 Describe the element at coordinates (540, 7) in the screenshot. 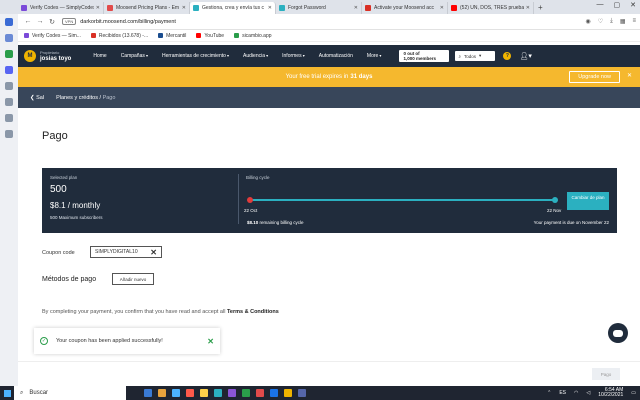

I see `new-tab-button: +` at that location.